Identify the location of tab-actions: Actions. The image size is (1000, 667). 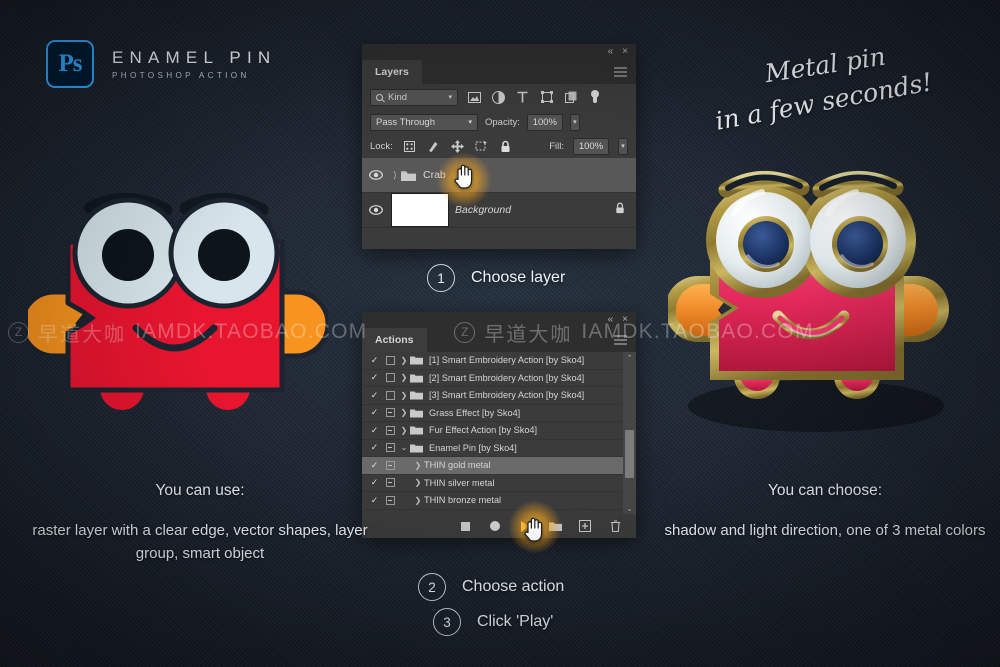
(394, 340).